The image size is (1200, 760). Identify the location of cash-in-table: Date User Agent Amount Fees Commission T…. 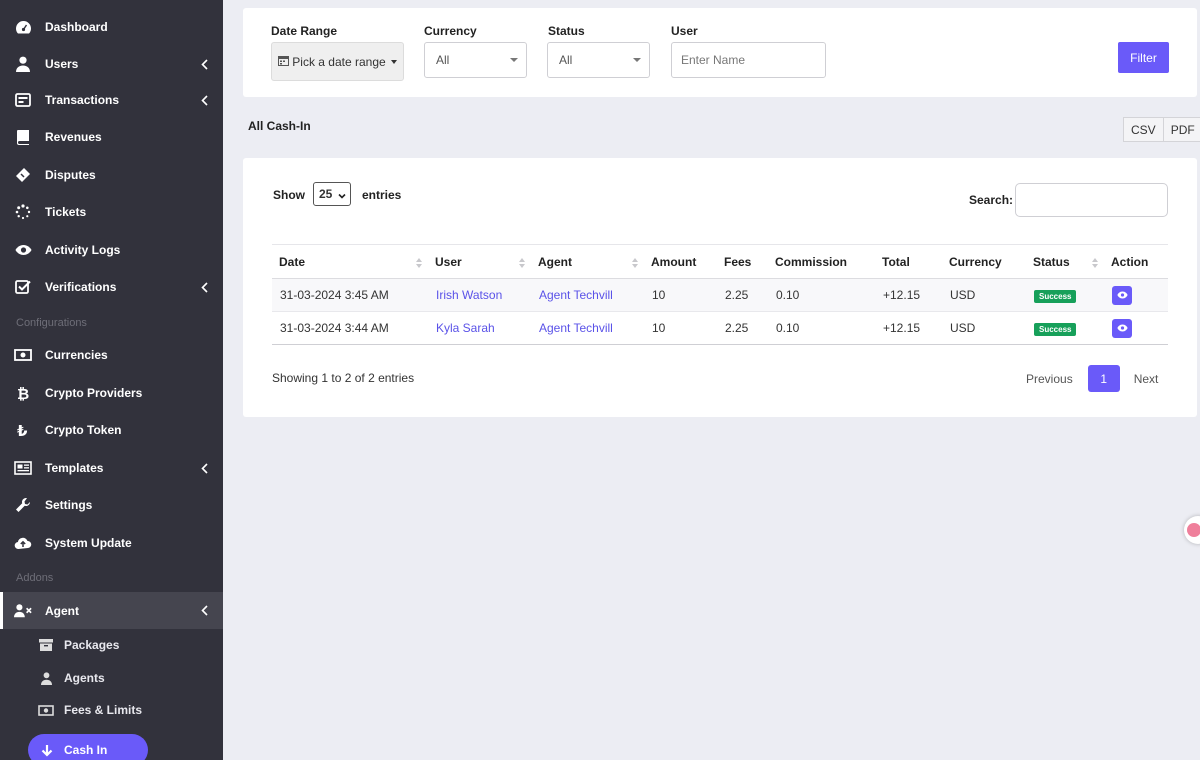
(720, 294).